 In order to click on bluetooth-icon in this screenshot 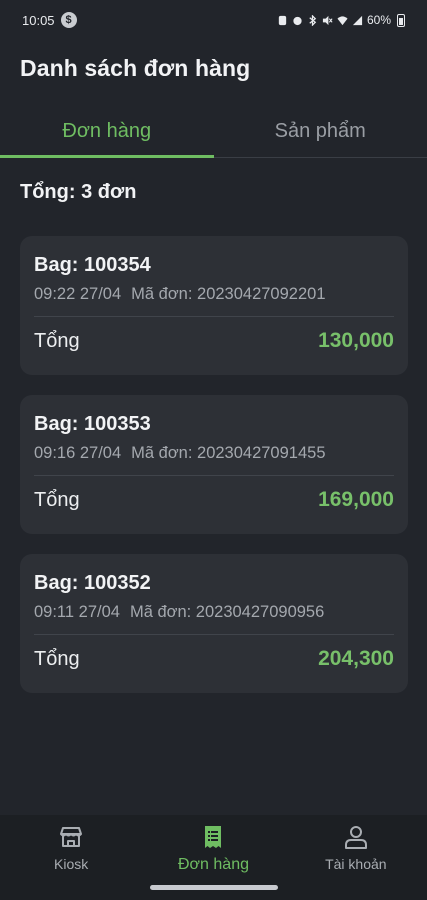, I will do `click(313, 20)`.